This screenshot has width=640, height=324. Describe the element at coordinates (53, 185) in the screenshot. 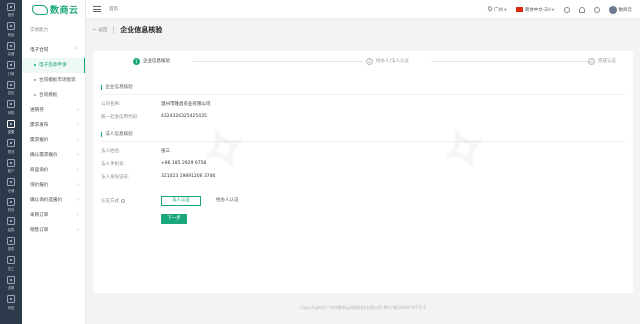

I see `menu-item: 询价报价 ›` at that location.